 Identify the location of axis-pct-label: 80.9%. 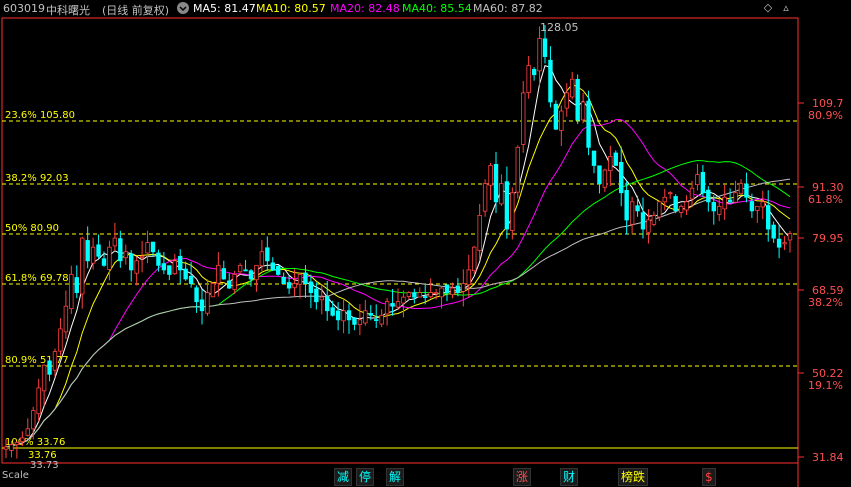
(825, 115).